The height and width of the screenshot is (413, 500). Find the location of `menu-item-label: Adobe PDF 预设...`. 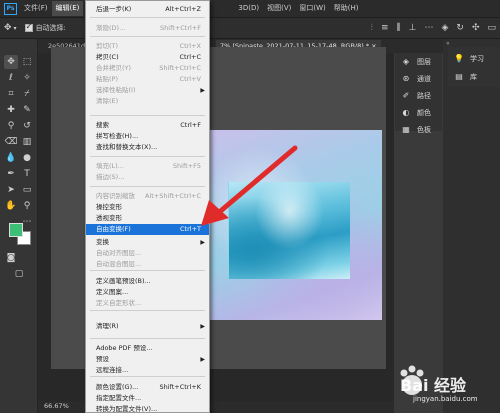

menu-item-label: Adobe PDF 预设... is located at coordinates (124, 348).